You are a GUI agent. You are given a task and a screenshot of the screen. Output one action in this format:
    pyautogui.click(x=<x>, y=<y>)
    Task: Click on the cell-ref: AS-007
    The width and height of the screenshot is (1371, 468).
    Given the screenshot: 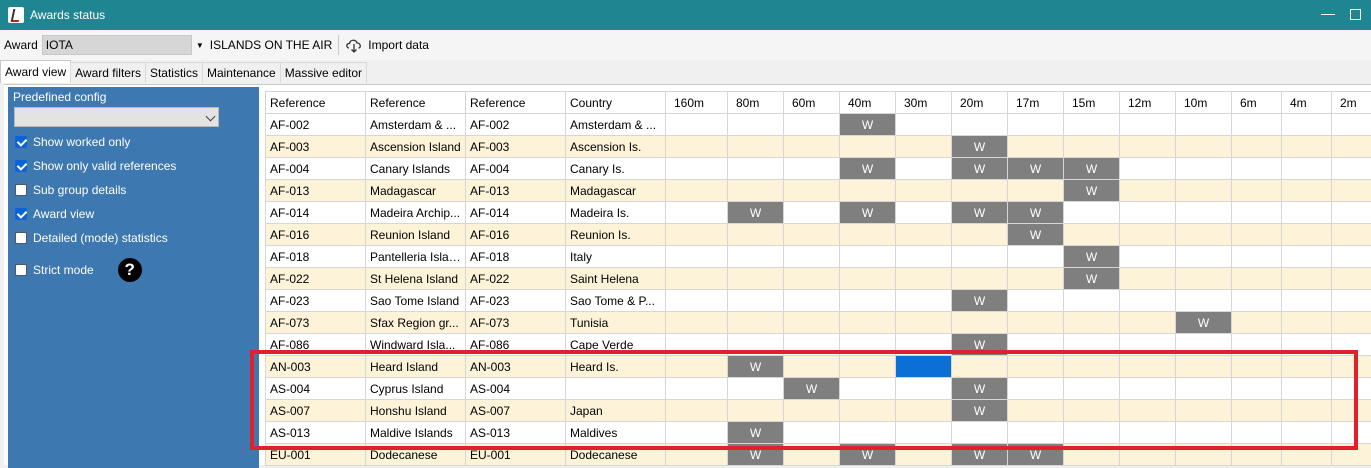 What is the action you would take?
    pyautogui.click(x=316, y=411)
    